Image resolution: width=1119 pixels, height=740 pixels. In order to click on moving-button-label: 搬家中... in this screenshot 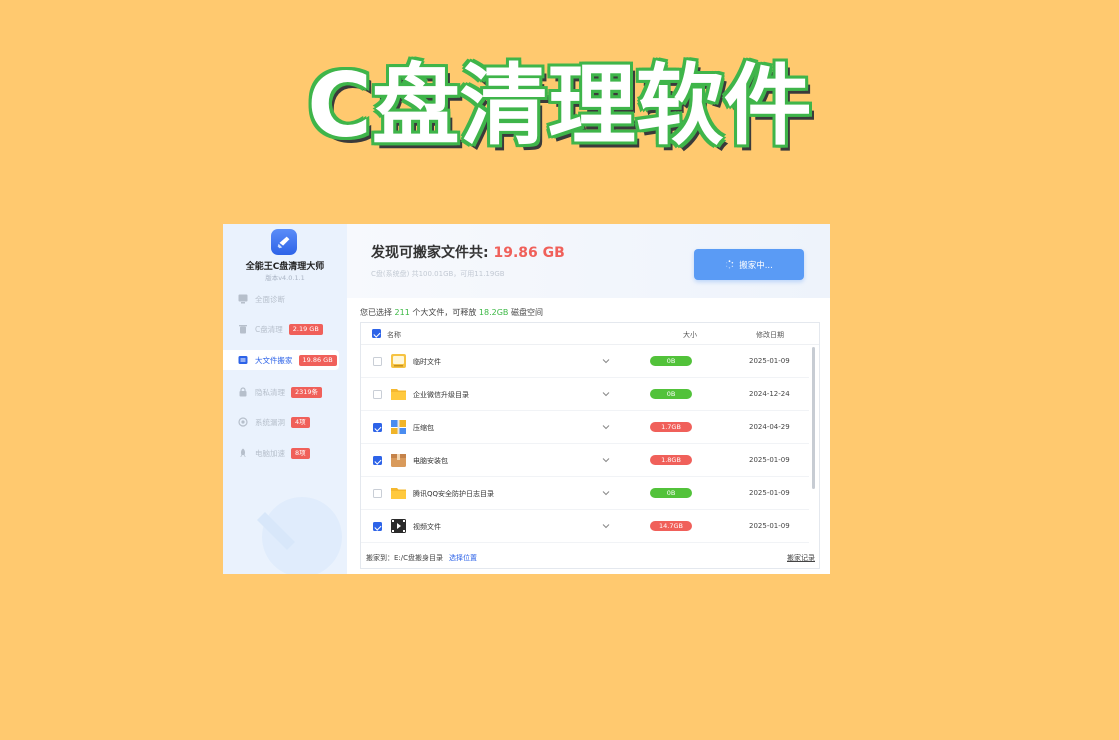, I will do `click(756, 265)`.